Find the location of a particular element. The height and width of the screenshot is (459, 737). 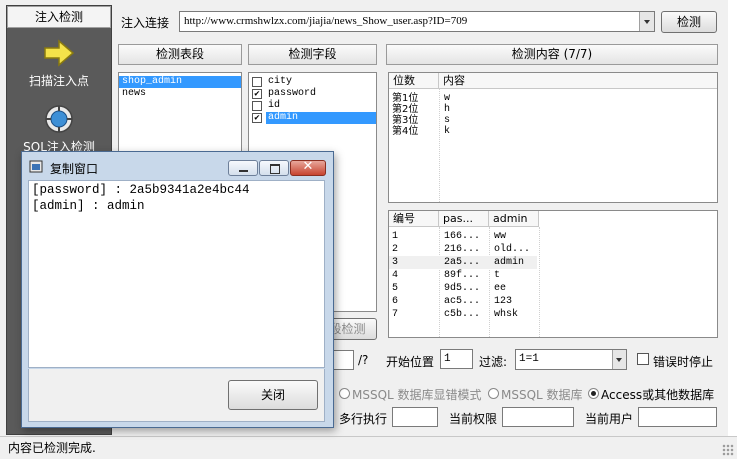

field-item-password: ✔ password is located at coordinates (312, 94).